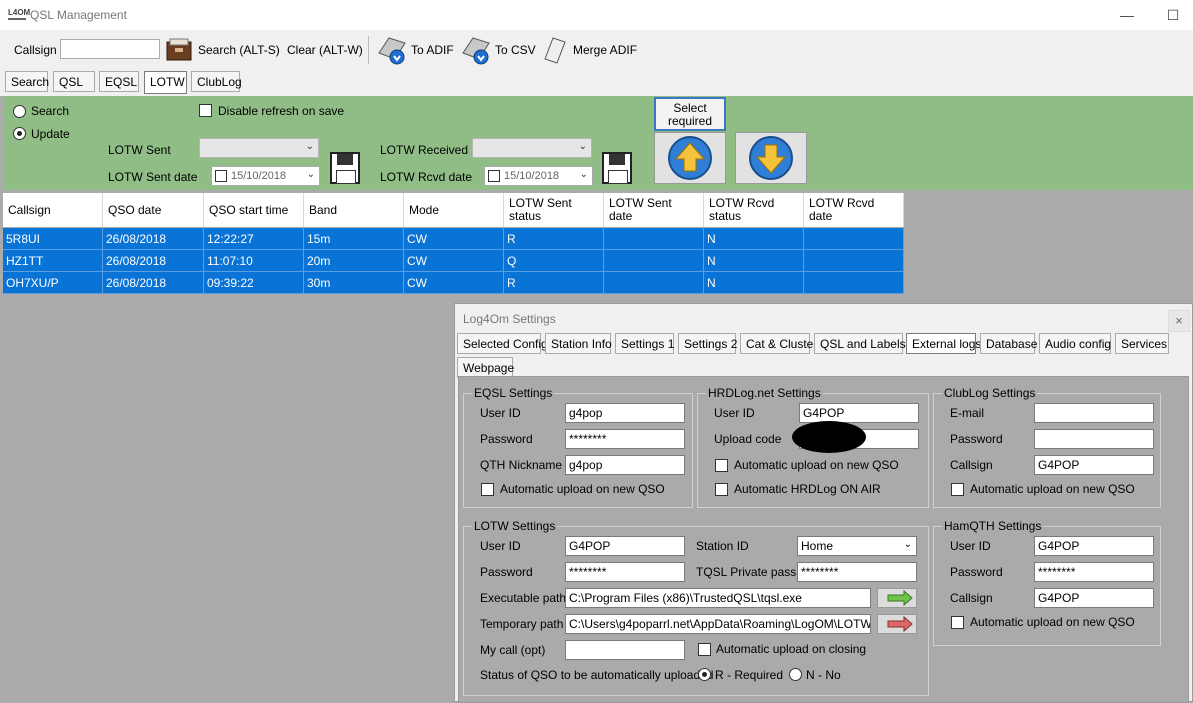 The image size is (1193, 703). Describe the element at coordinates (454, 210) in the screenshot. I see `column-header: Mode` at that location.